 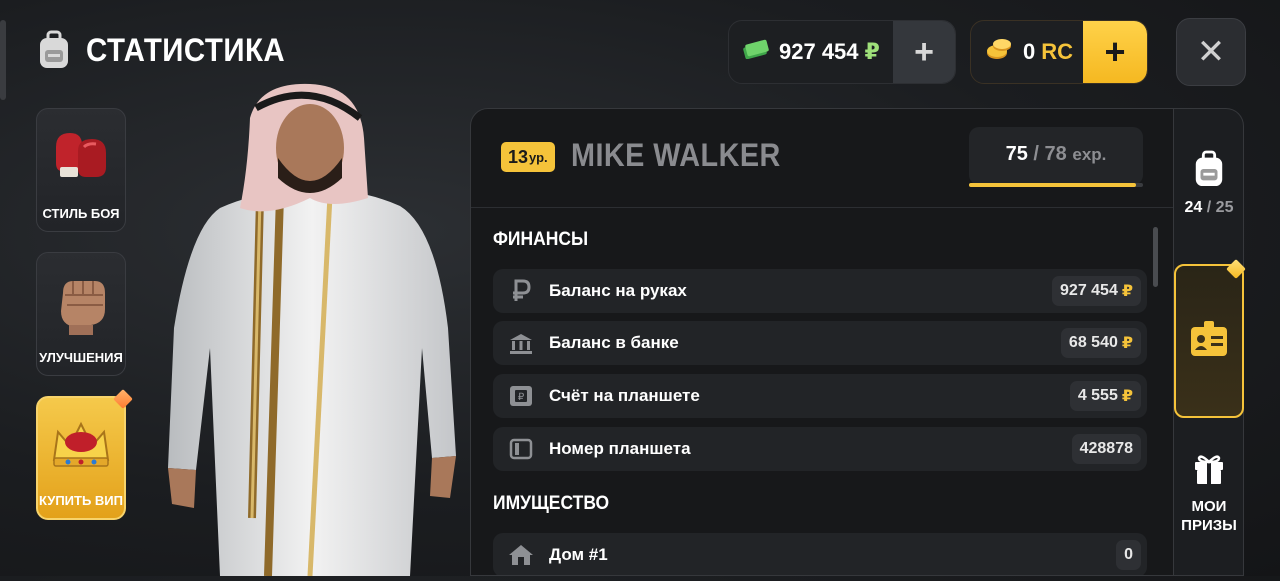 What do you see at coordinates (538, 157) in the screenshot?
I see `level-suffix: ур.` at bounding box center [538, 157].